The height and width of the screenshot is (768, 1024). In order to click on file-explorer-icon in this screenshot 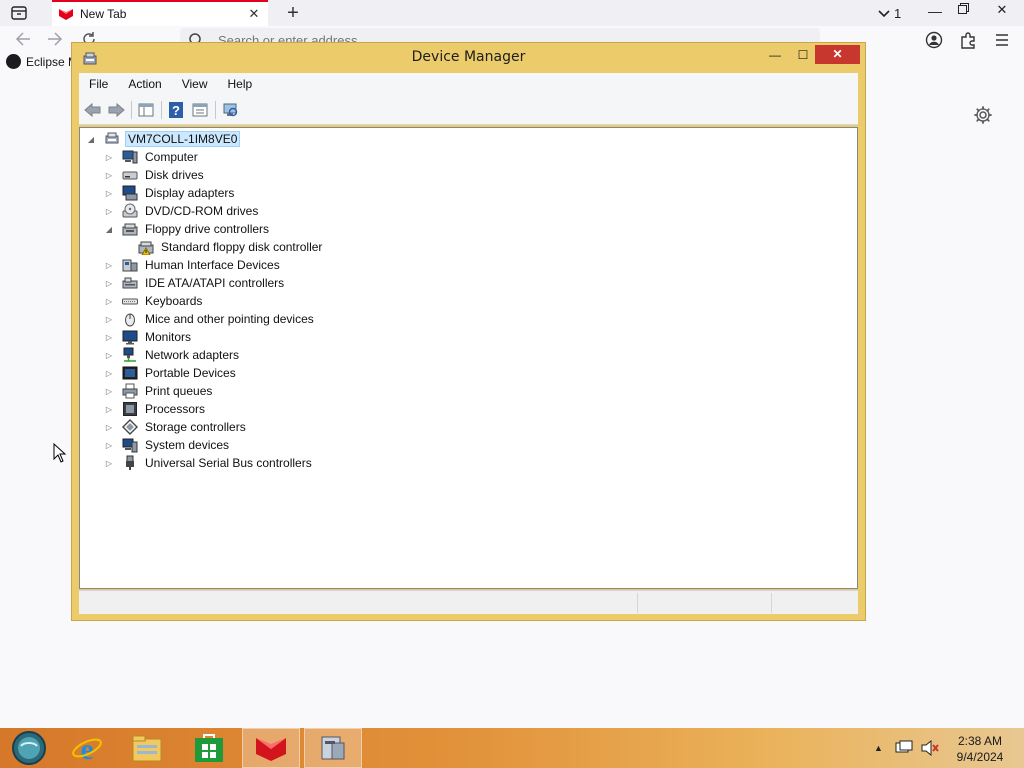, I will do `click(147, 748)`.